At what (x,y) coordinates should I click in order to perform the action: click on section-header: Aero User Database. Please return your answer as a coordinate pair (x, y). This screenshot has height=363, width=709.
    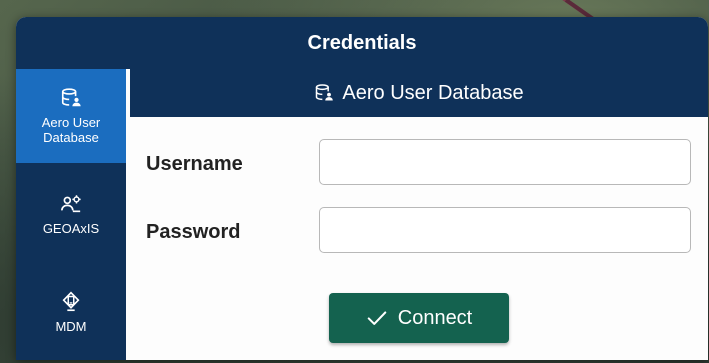
    Looking at the image, I should click on (419, 93).